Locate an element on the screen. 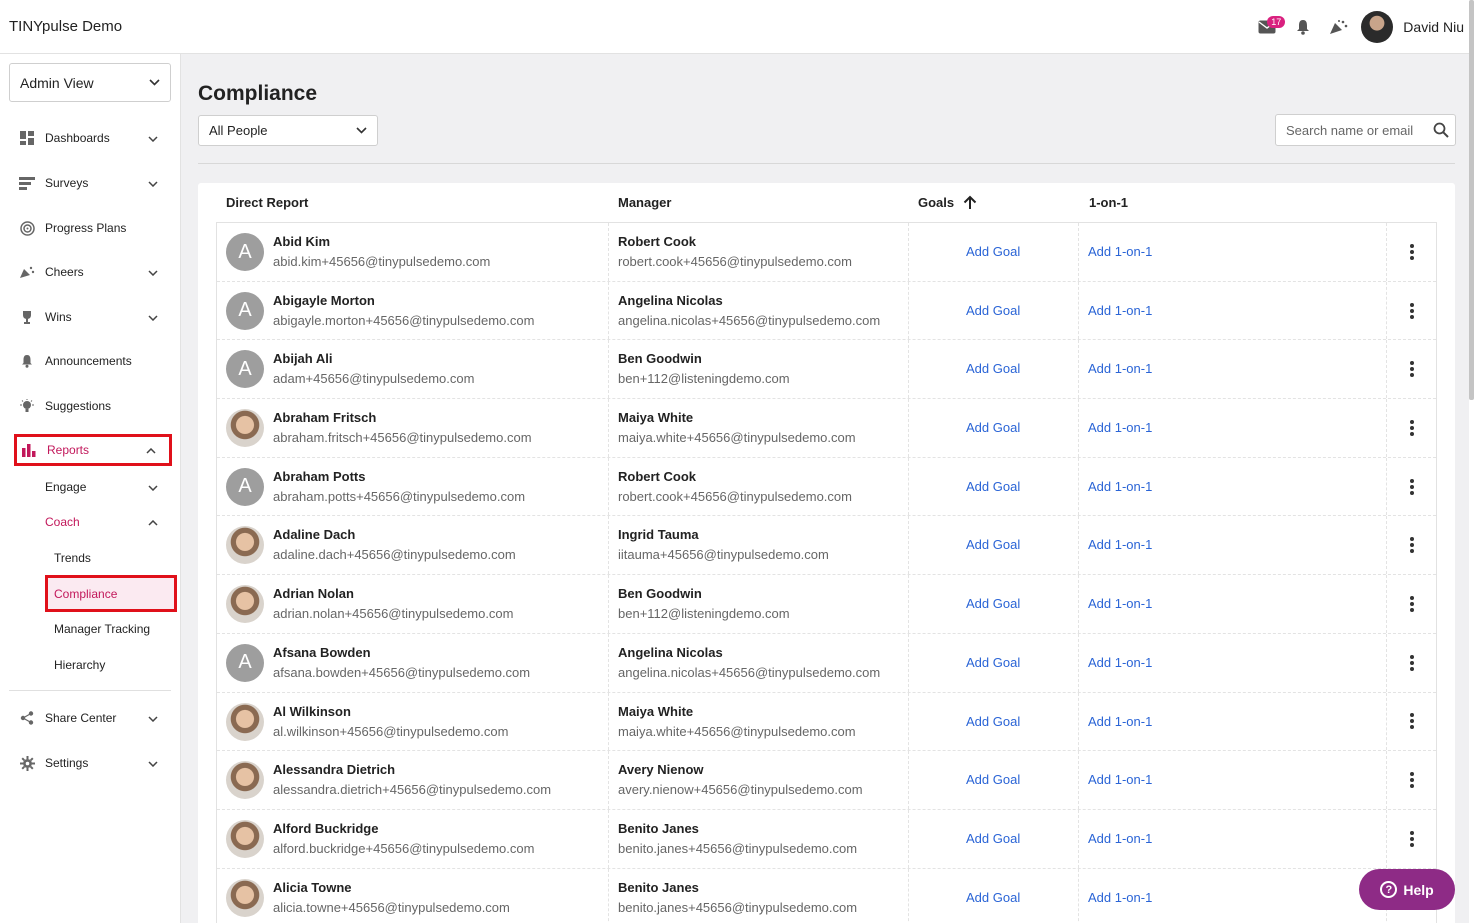  direct-report-name: Alessandra Dietrich is located at coordinates (334, 769).